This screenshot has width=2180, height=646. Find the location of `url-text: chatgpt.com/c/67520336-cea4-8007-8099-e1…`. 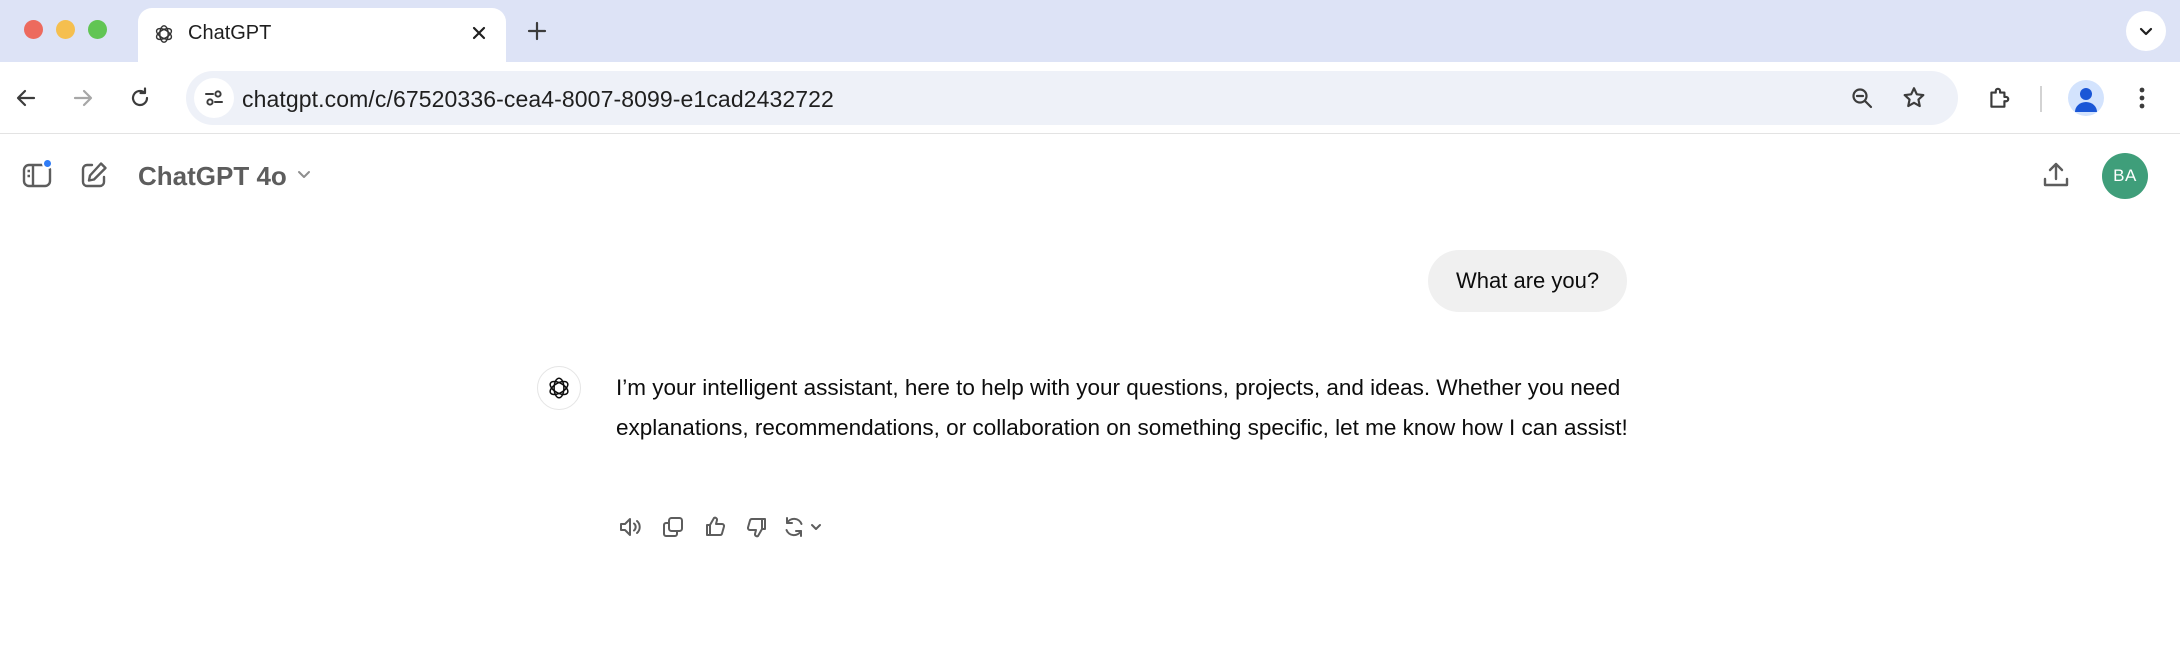

url-text: chatgpt.com/c/67520336-cea4-8007-8099-e1… is located at coordinates (538, 99).